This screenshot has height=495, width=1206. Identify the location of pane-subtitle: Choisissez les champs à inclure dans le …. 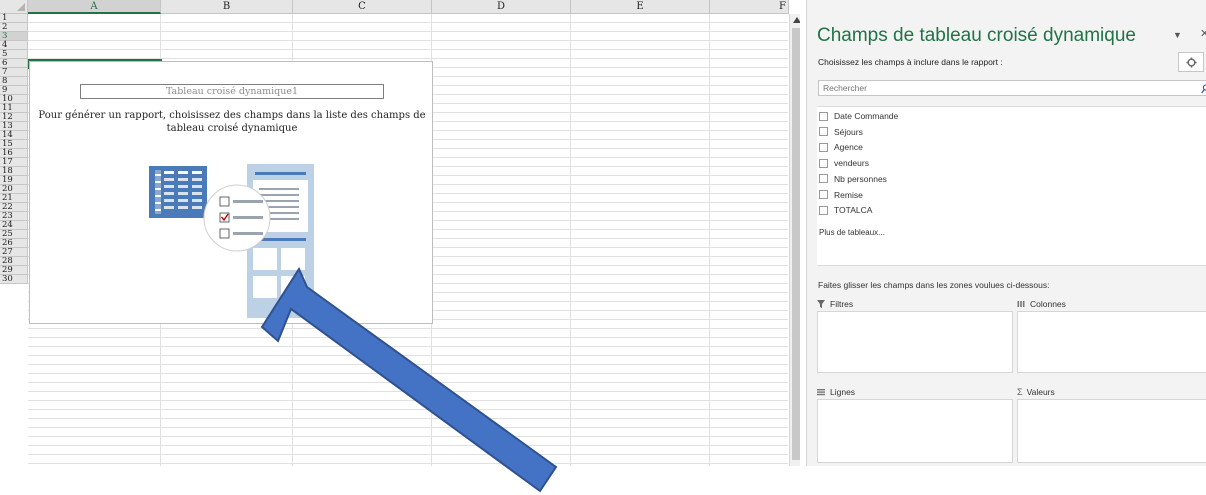
(910, 62).